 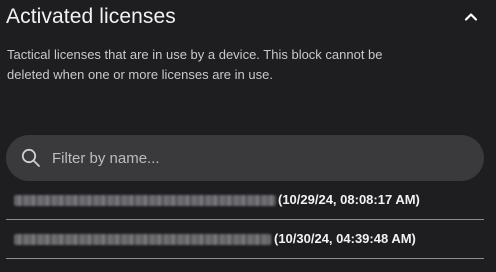 What do you see at coordinates (345, 238) in the screenshot?
I see `license-timestamp: (10/30/24, 04:39:48 AM)` at bounding box center [345, 238].